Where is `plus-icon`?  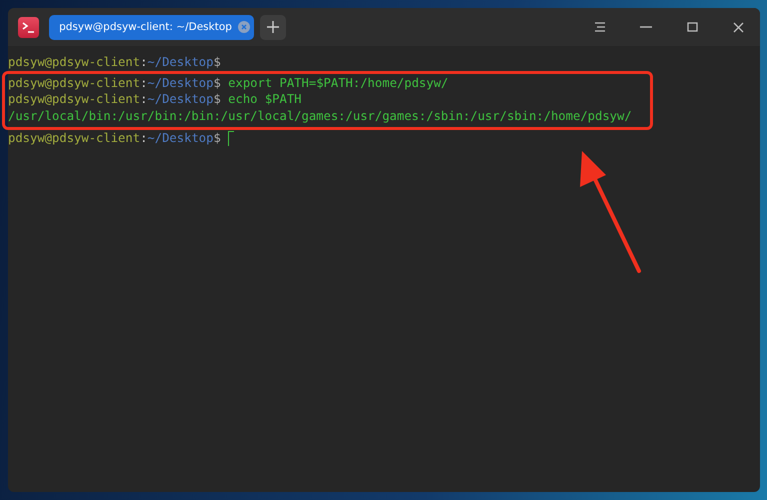 plus-icon is located at coordinates (273, 27).